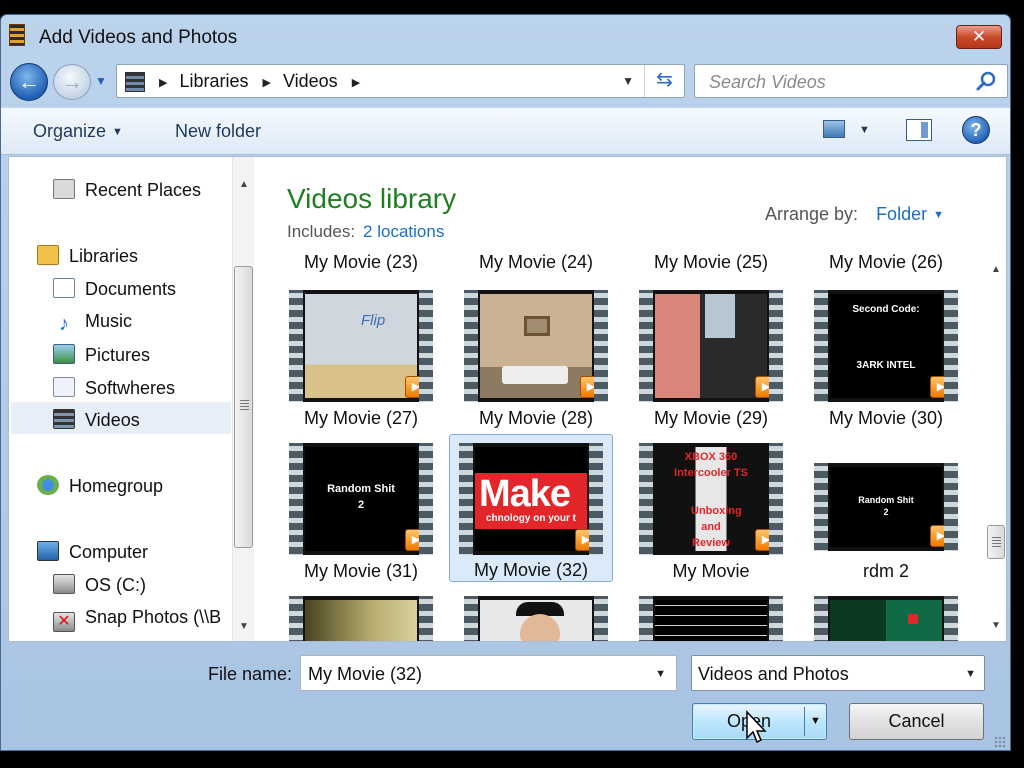 This screenshot has width=1024, height=768. I want to click on file-name-input: My Movie (32) ▼, so click(488, 673).